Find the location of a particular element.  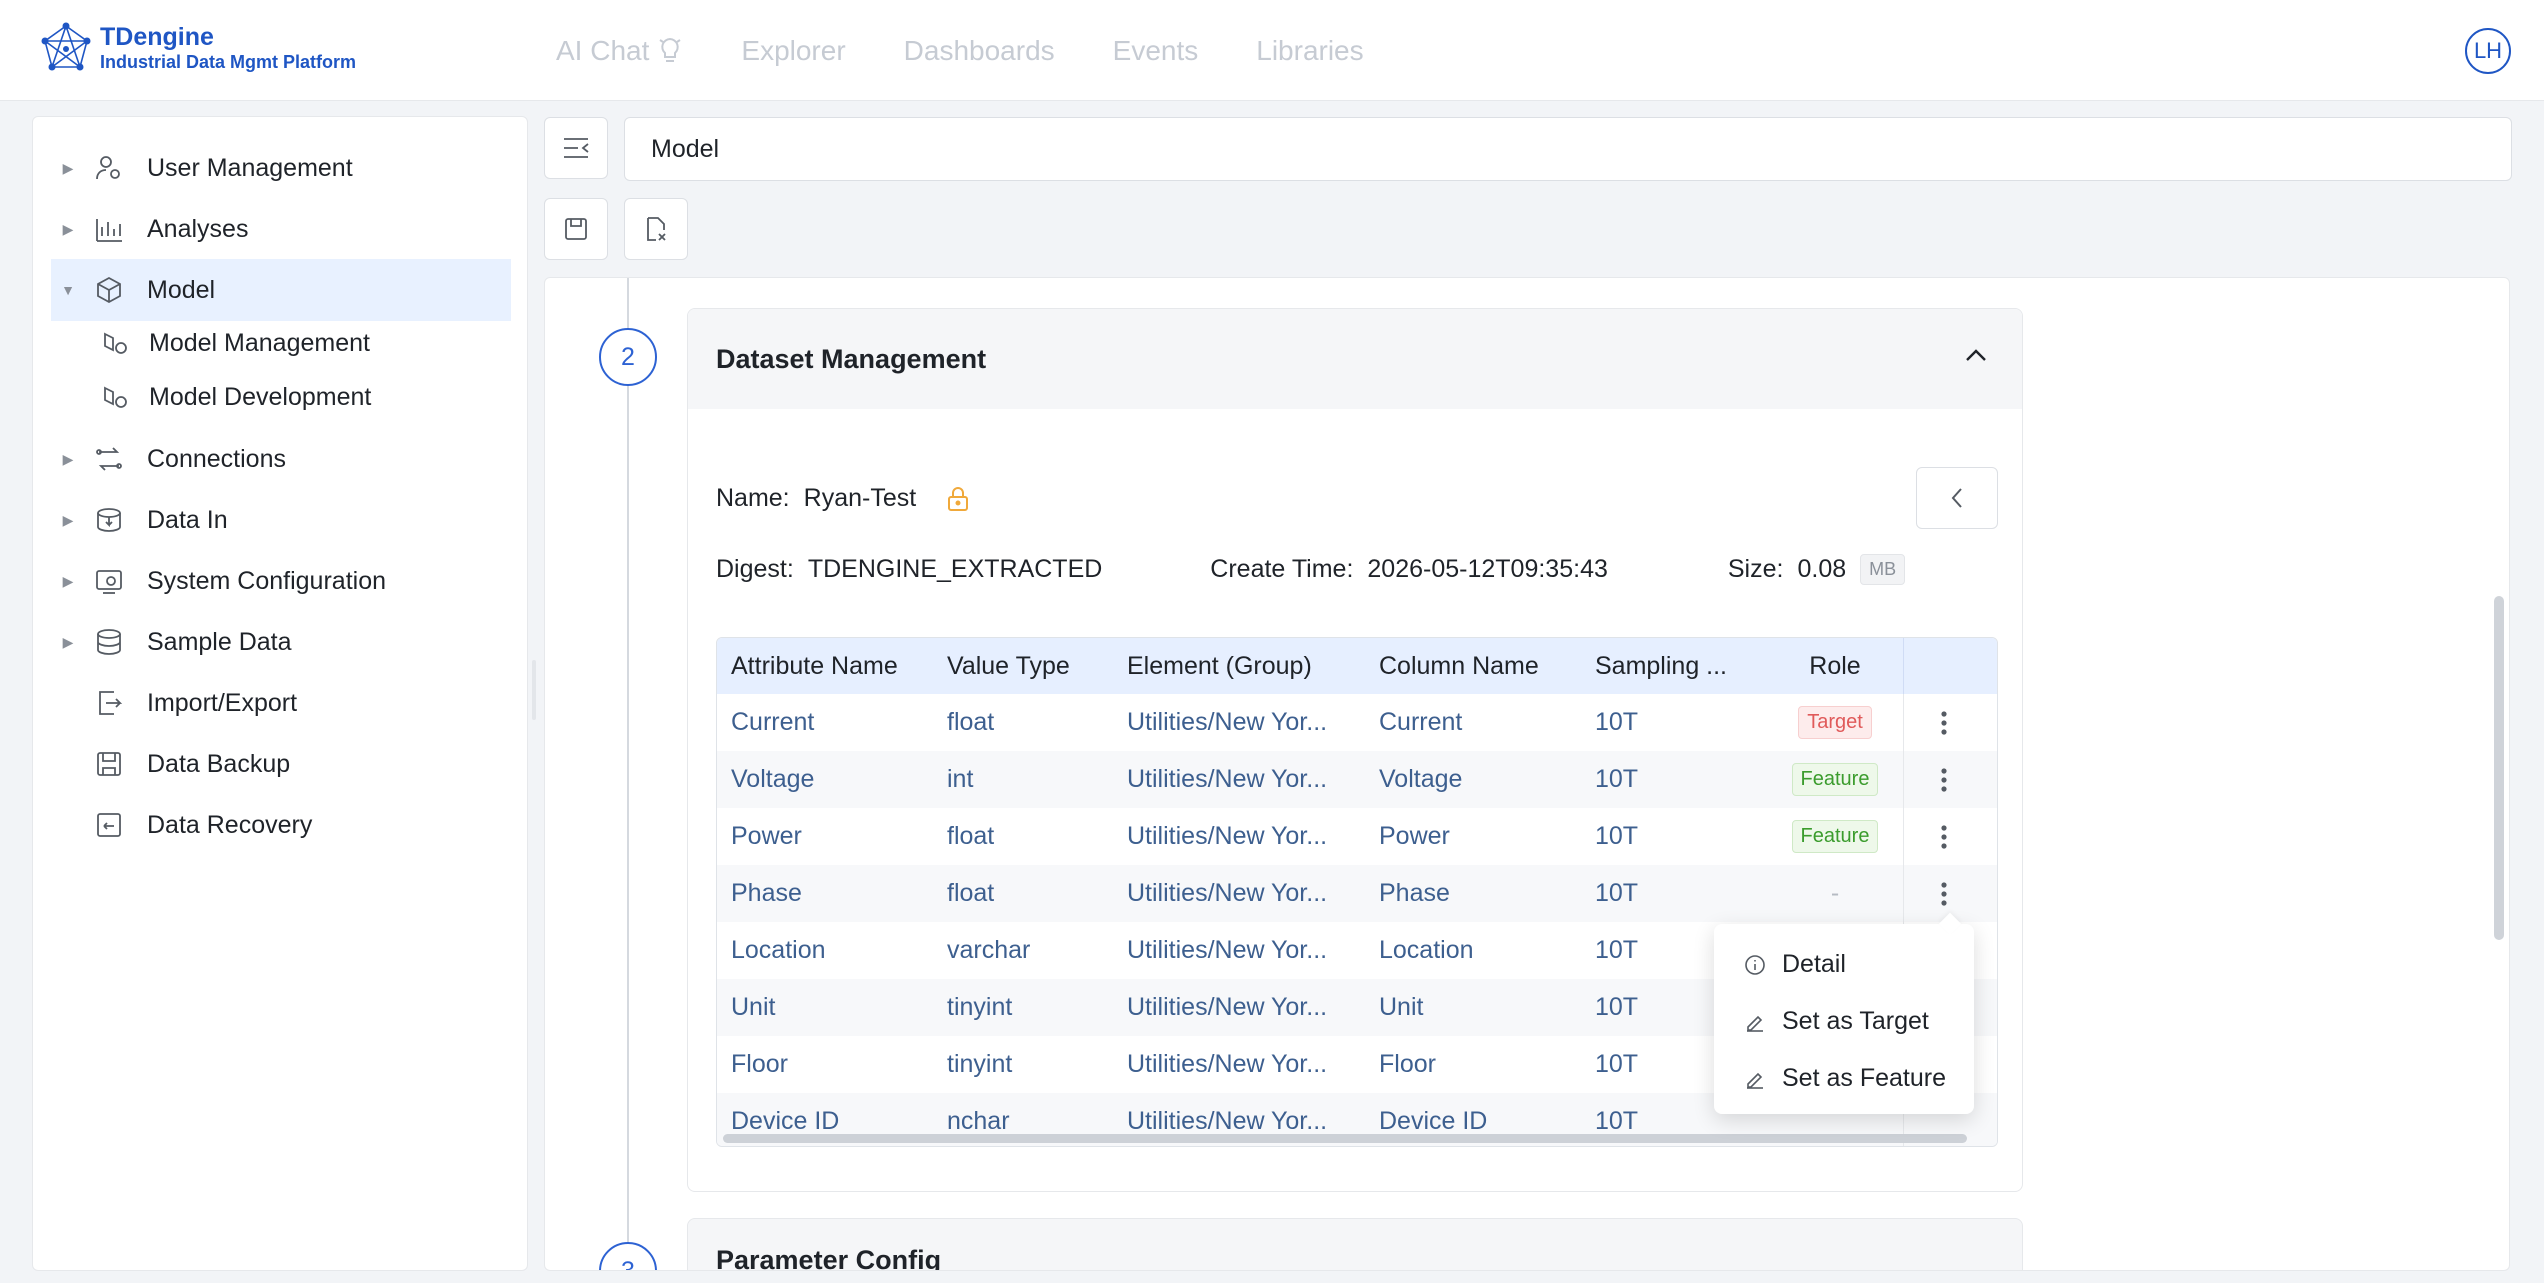

sidebar-item-data-in: ▶ Data In is located at coordinates (281, 520).